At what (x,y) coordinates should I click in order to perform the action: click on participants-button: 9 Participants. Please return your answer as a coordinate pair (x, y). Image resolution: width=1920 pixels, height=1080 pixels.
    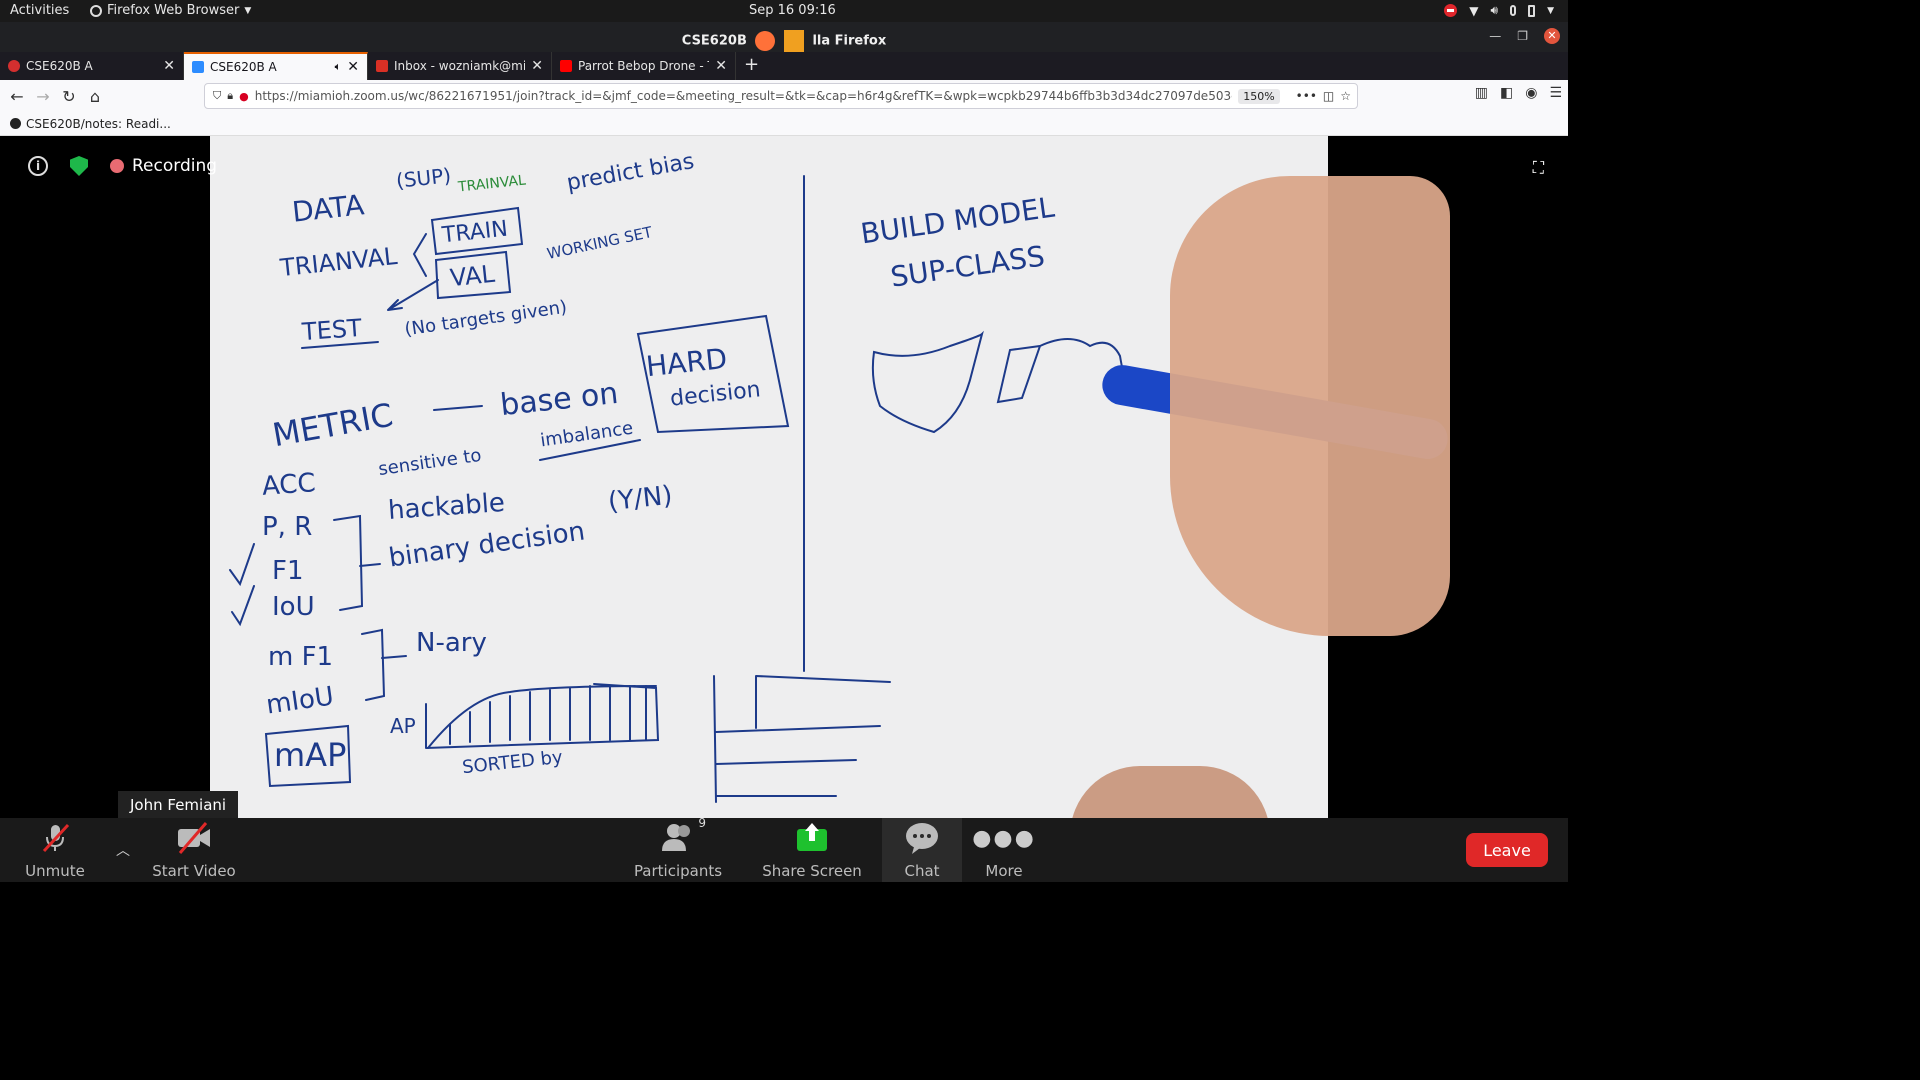
    Looking at the image, I should click on (678, 849).